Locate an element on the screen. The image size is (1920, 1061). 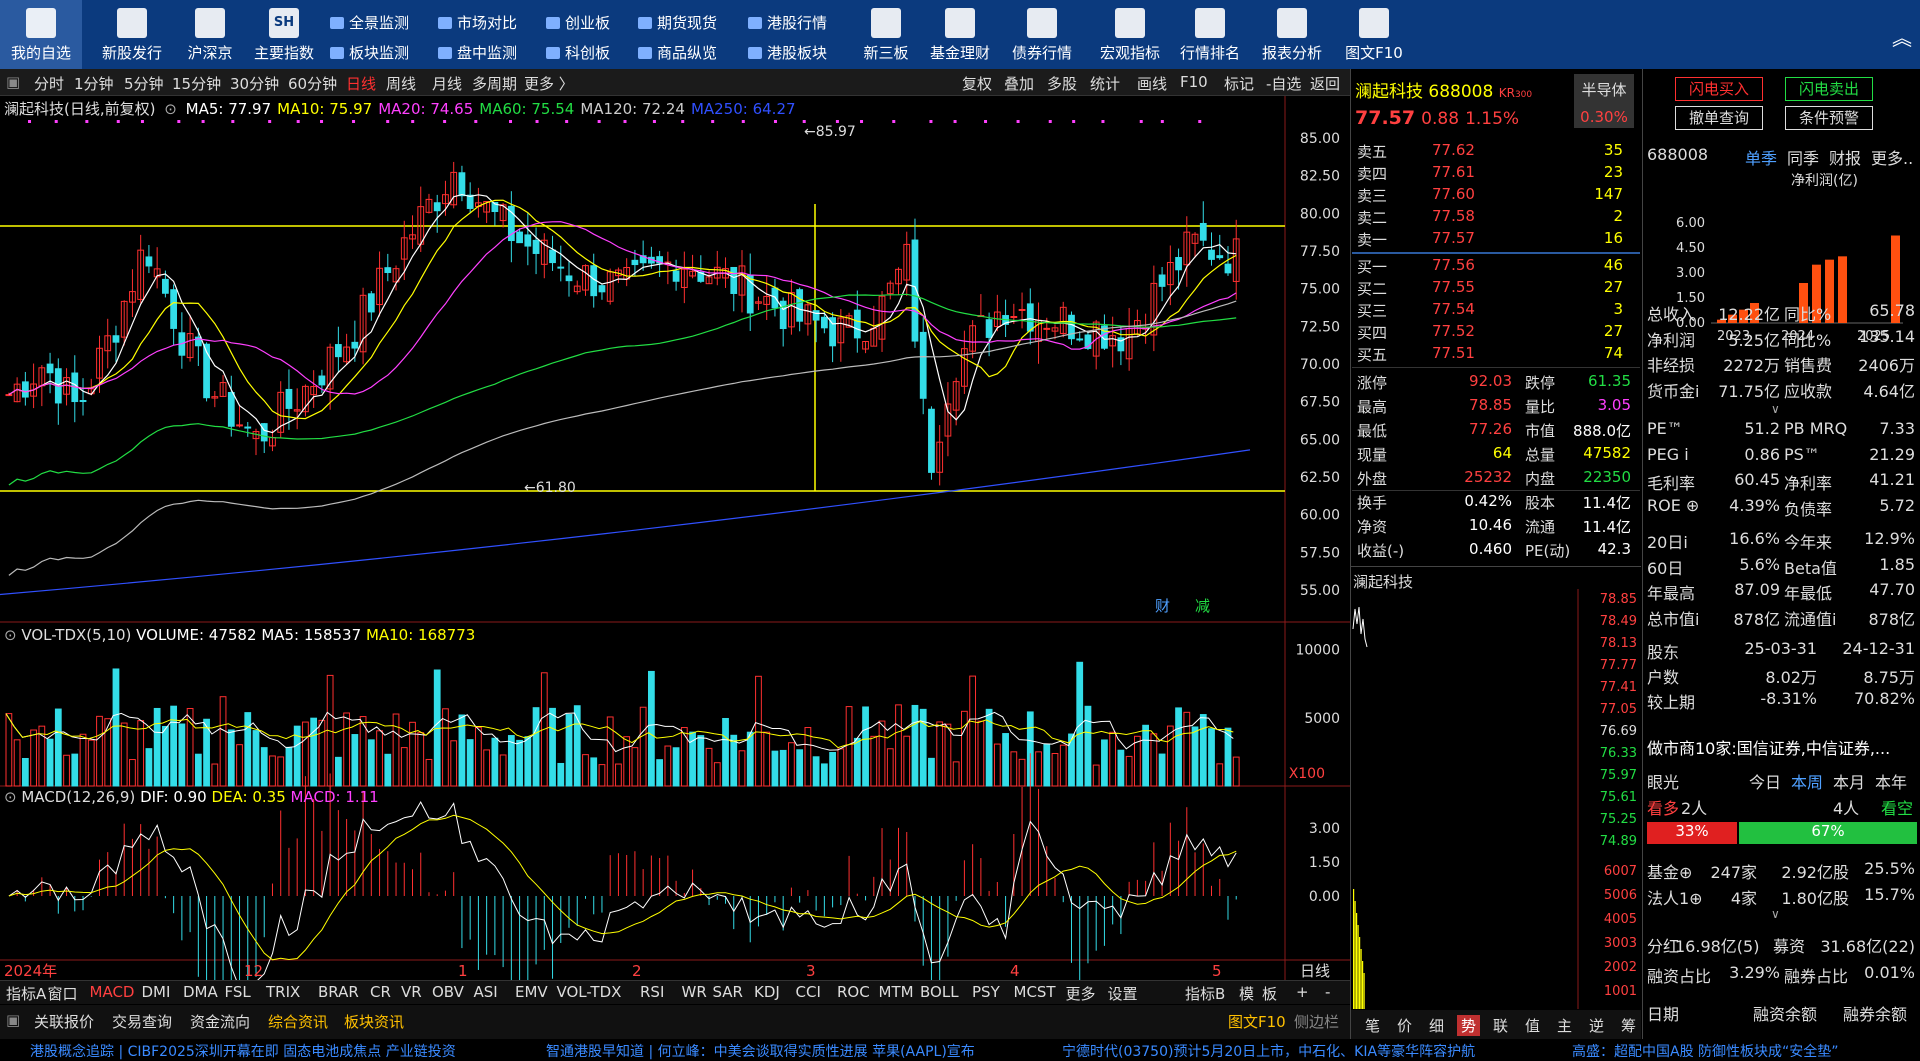
f10-tab: 单季 is located at coordinates (1761, 158).